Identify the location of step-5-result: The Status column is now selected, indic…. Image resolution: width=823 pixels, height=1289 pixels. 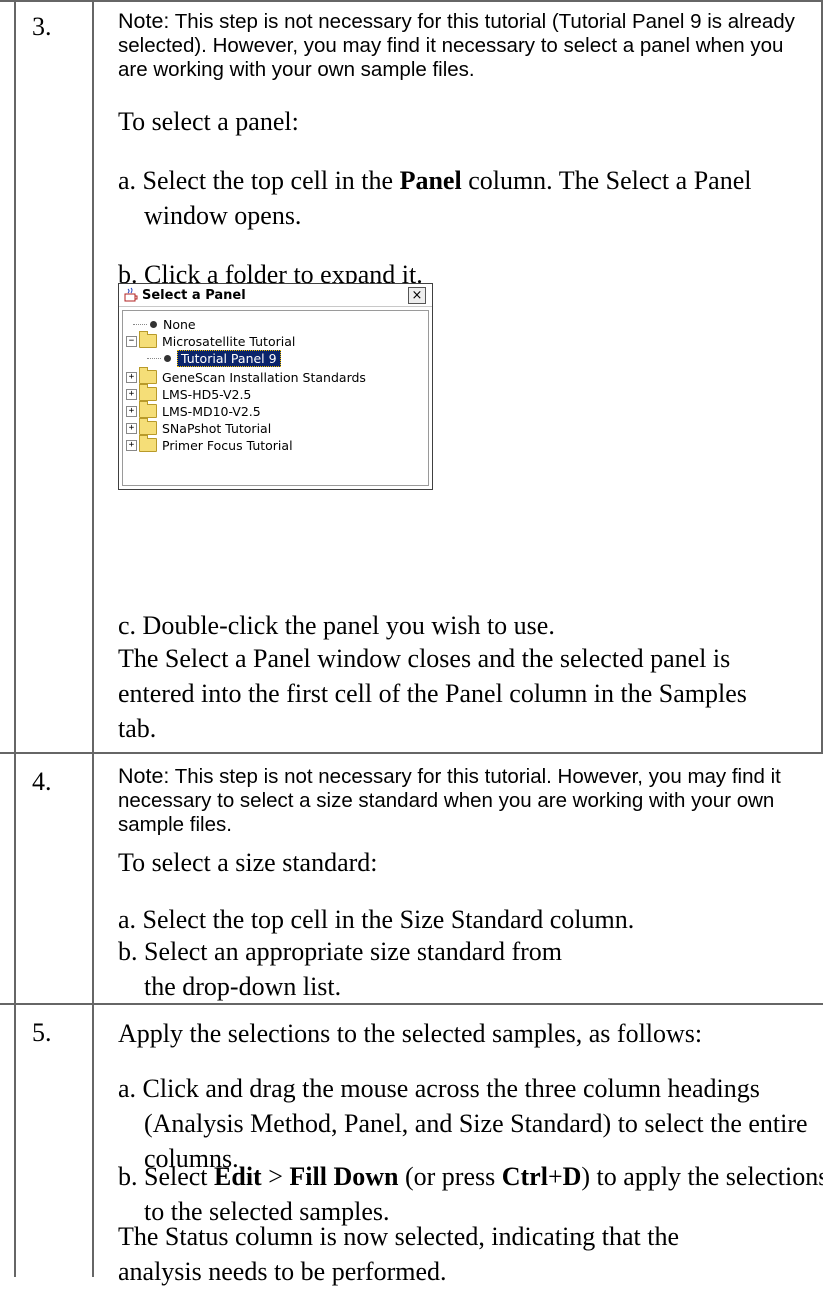
(399, 1254).